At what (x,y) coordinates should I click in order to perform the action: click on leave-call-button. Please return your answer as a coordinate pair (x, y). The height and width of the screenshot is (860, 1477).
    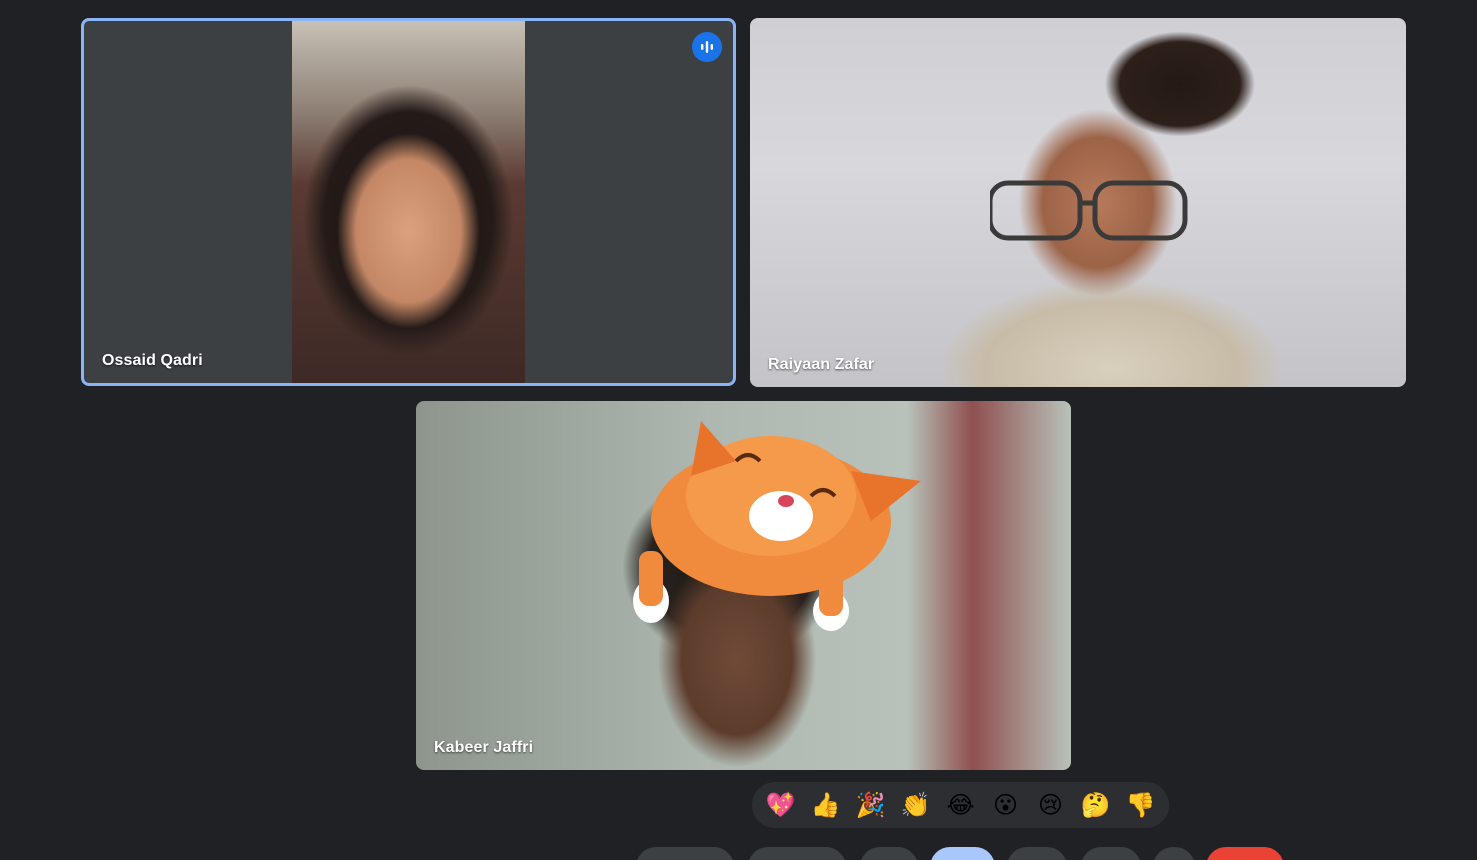
    Looking at the image, I should click on (1245, 853).